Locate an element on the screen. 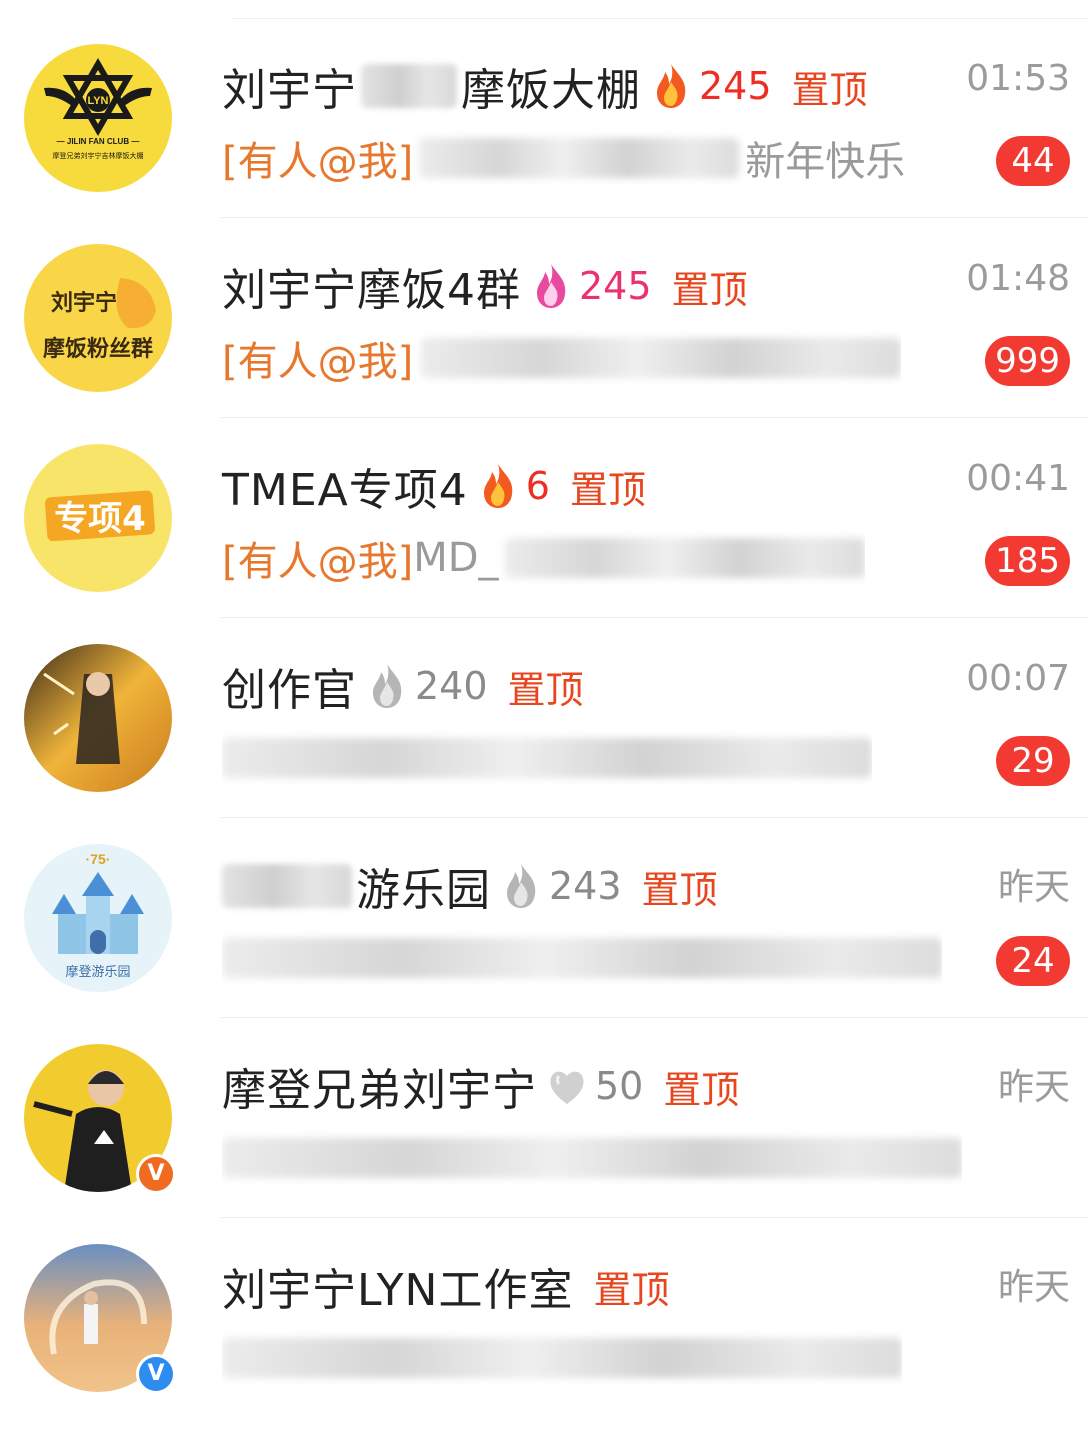 The height and width of the screenshot is (1437, 1088). account-name: 摩登兄弟刘宇宁 is located at coordinates (379, 1090).